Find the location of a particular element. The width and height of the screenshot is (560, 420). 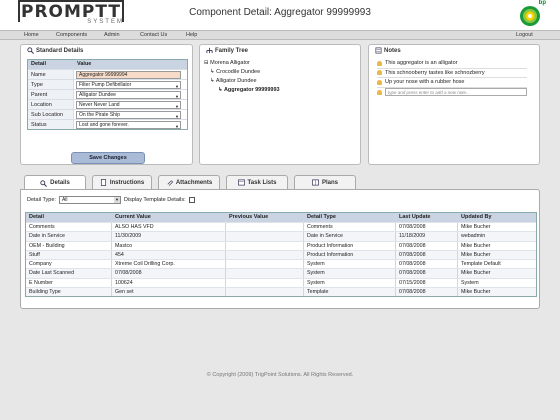

table-cell: Template Default is located at coordinates (481, 264).